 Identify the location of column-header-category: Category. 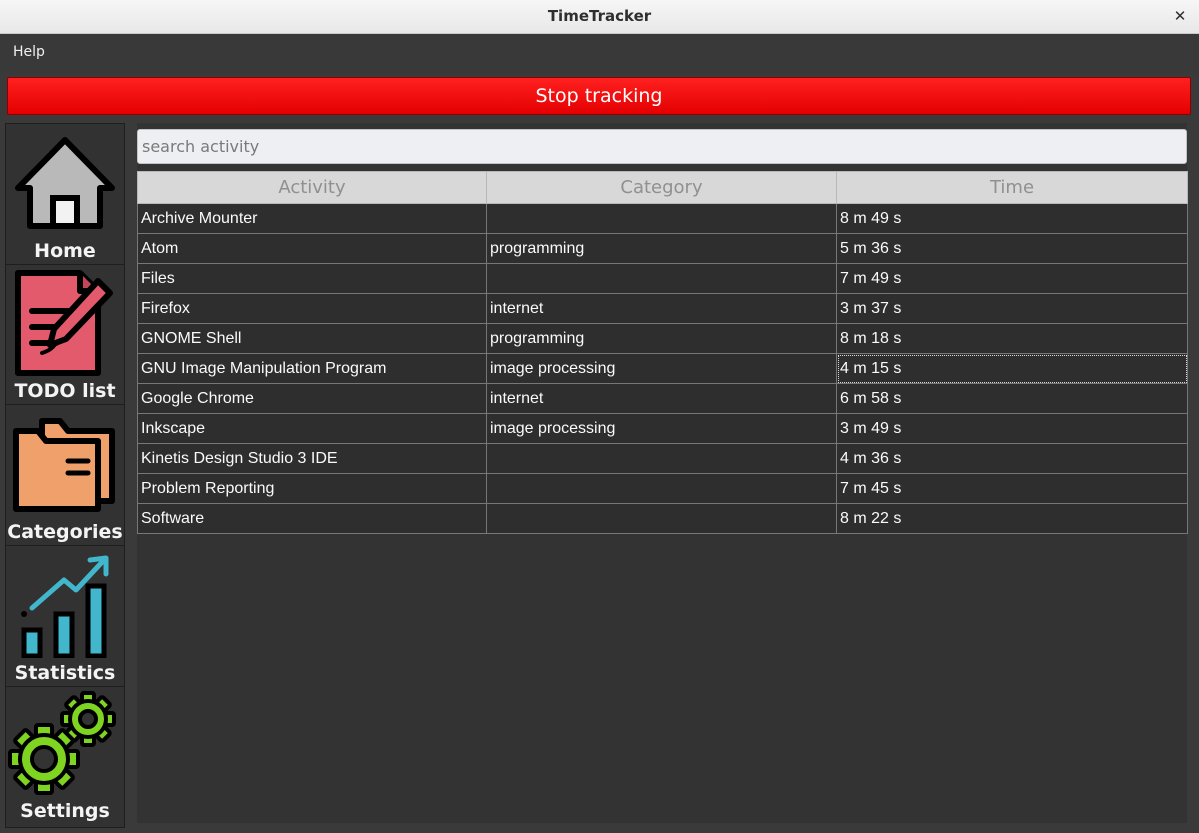
(661, 187).